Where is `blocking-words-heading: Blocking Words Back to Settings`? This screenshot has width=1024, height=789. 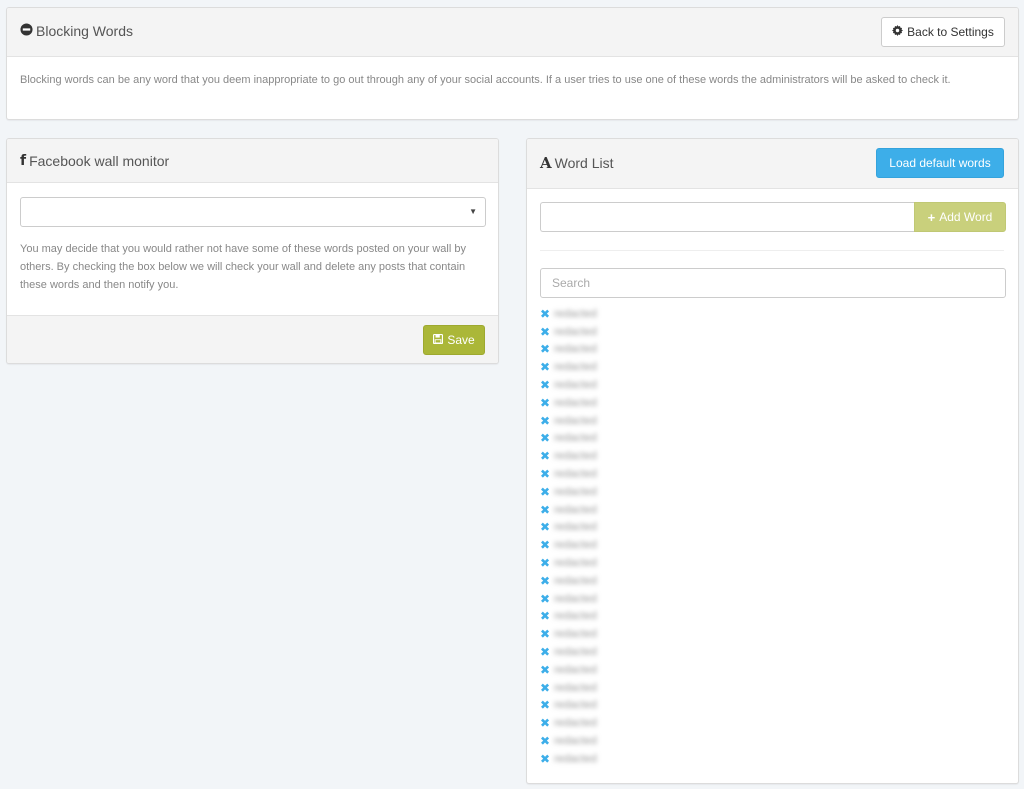
blocking-words-heading: Blocking Words Back to Settings is located at coordinates (512, 32).